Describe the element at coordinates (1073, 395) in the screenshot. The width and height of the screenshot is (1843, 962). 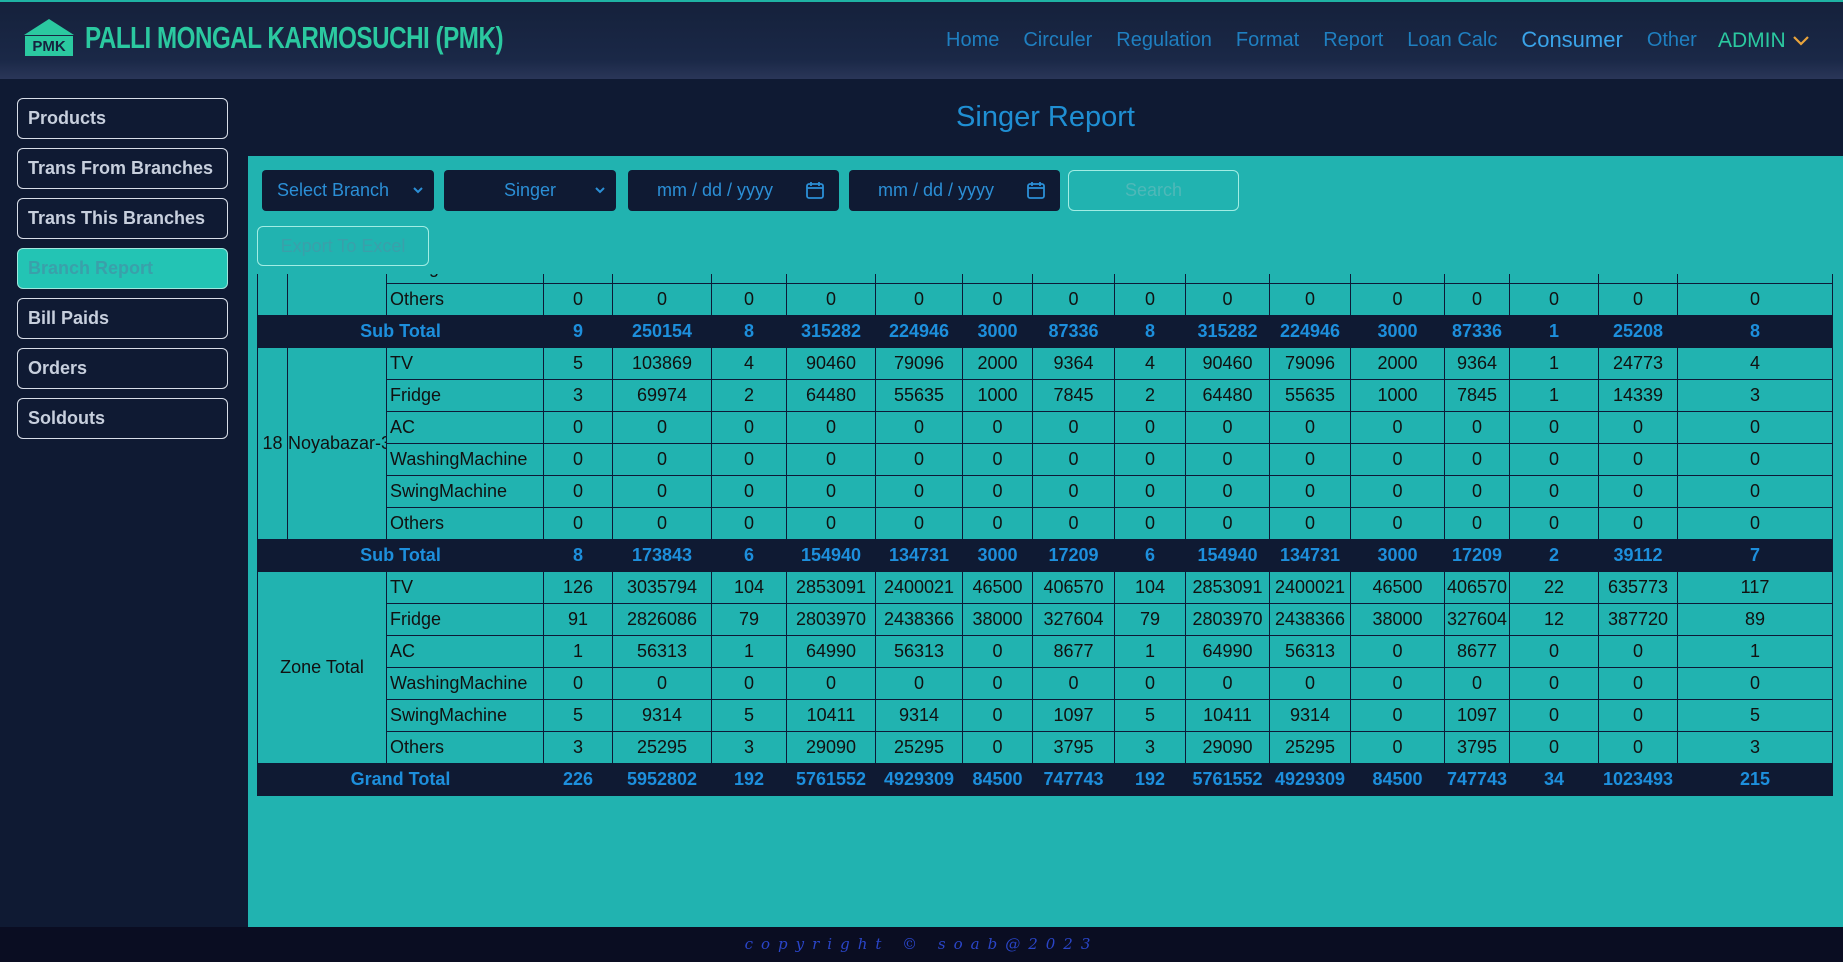
I see `value-cell: 7845` at that location.